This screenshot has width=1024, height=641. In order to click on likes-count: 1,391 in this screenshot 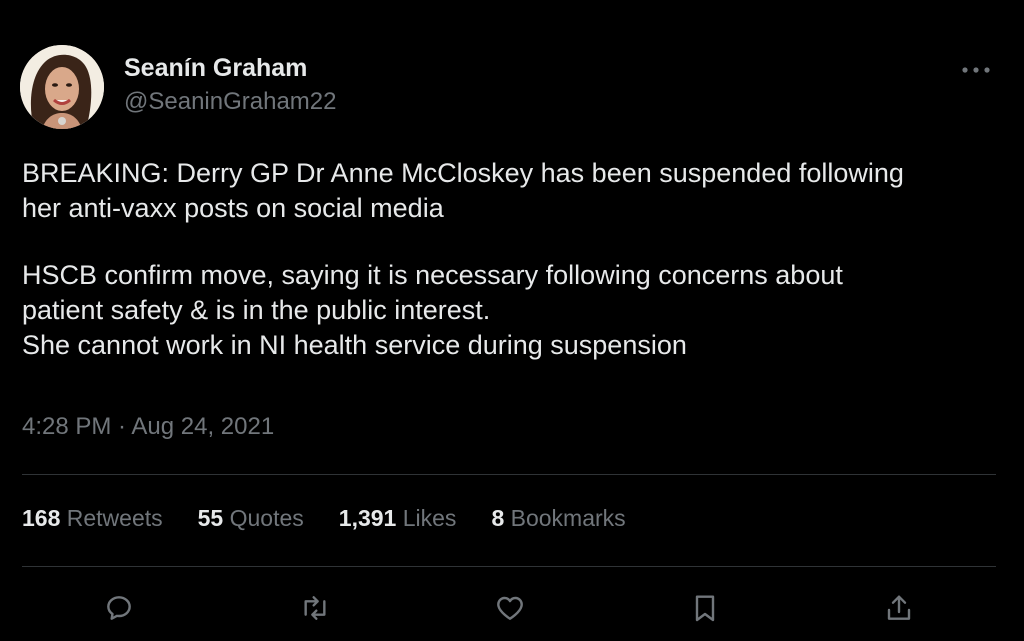, I will do `click(367, 518)`.